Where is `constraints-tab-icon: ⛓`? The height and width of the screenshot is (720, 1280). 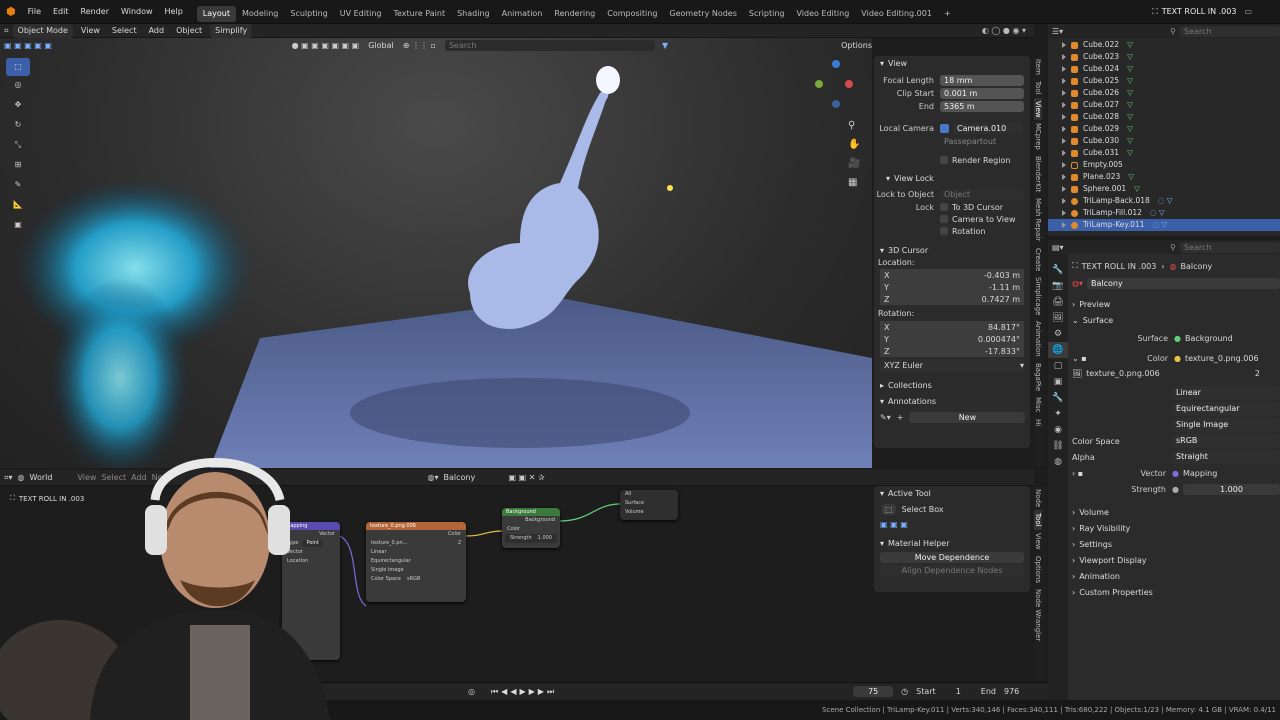 constraints-tab-icon: ⛓ is located at coordinates (1058, 446).